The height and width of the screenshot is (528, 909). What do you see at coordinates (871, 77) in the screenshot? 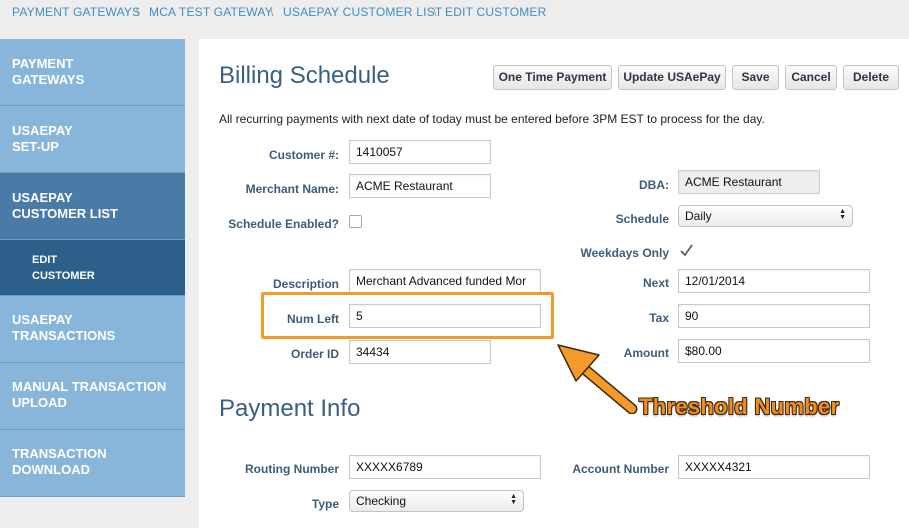
I see `delete-button: Delete` at bounding box center [871, 77].